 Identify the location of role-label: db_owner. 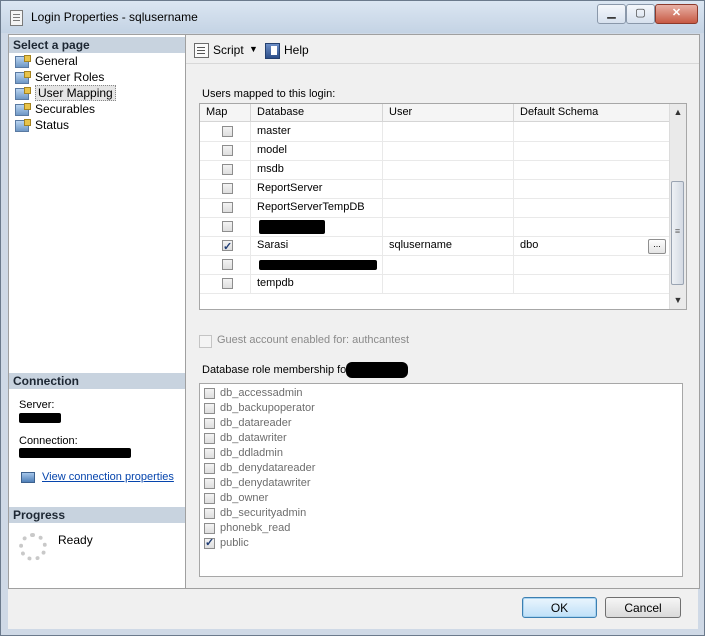
(244, 498).